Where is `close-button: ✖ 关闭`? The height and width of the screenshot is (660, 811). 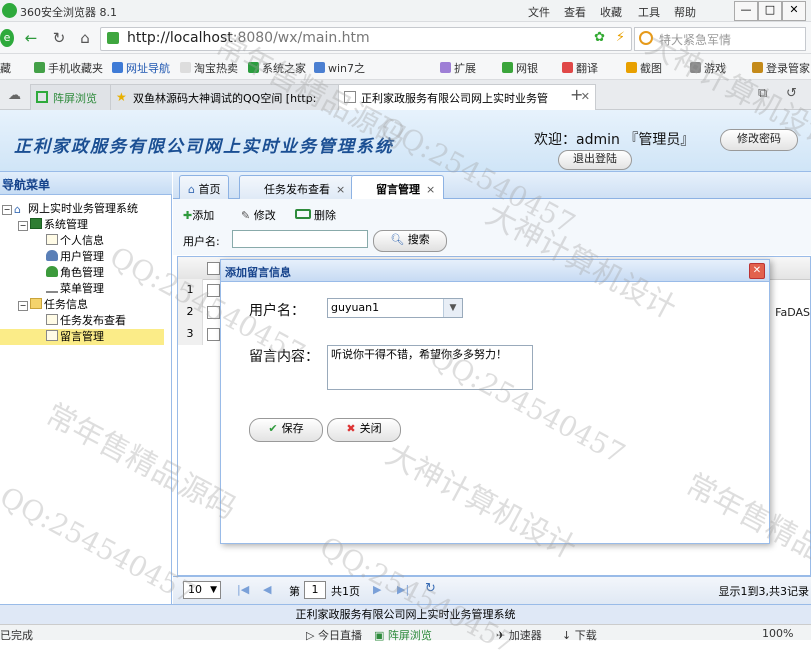
close-button: ✖ 关闭 is located at coordinates (364, 430).